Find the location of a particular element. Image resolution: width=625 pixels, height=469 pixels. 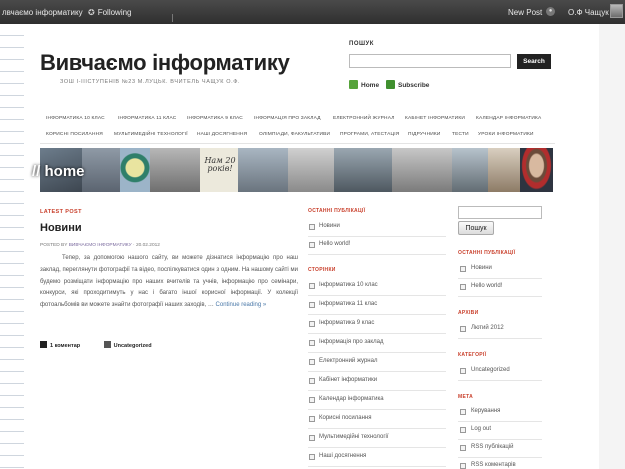

nav-item: ПРОГРАМИ, АТЕСТАЦІЯ is located at coordinates (369, 134).